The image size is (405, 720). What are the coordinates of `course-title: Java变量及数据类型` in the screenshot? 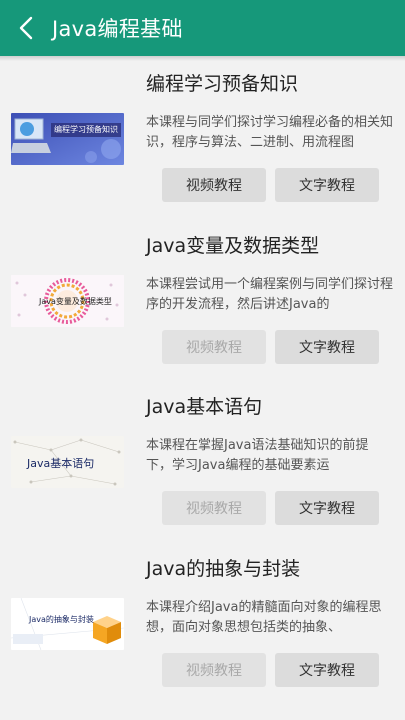 It's located at (233, 245).